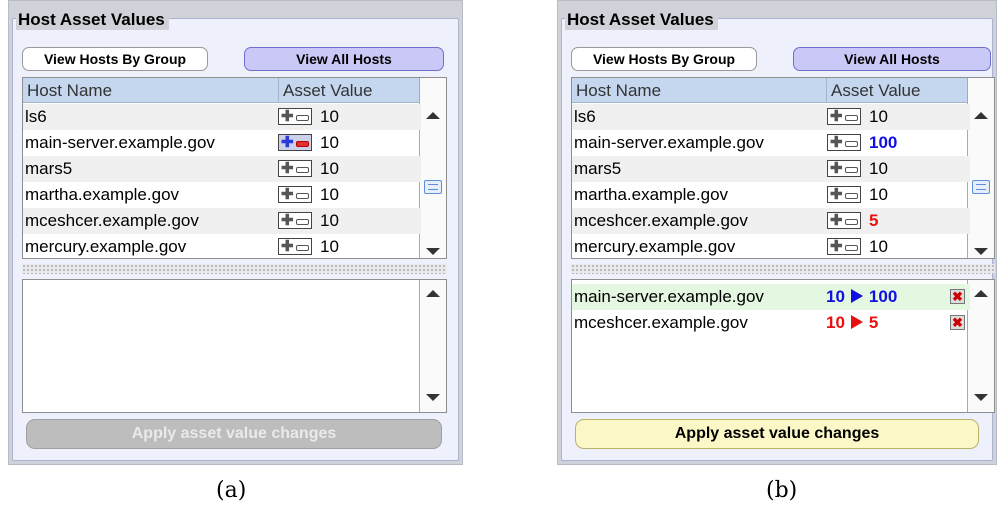  I want to click on change-item: main-server.example.gov 10 100 ✖, so click(771, 297).